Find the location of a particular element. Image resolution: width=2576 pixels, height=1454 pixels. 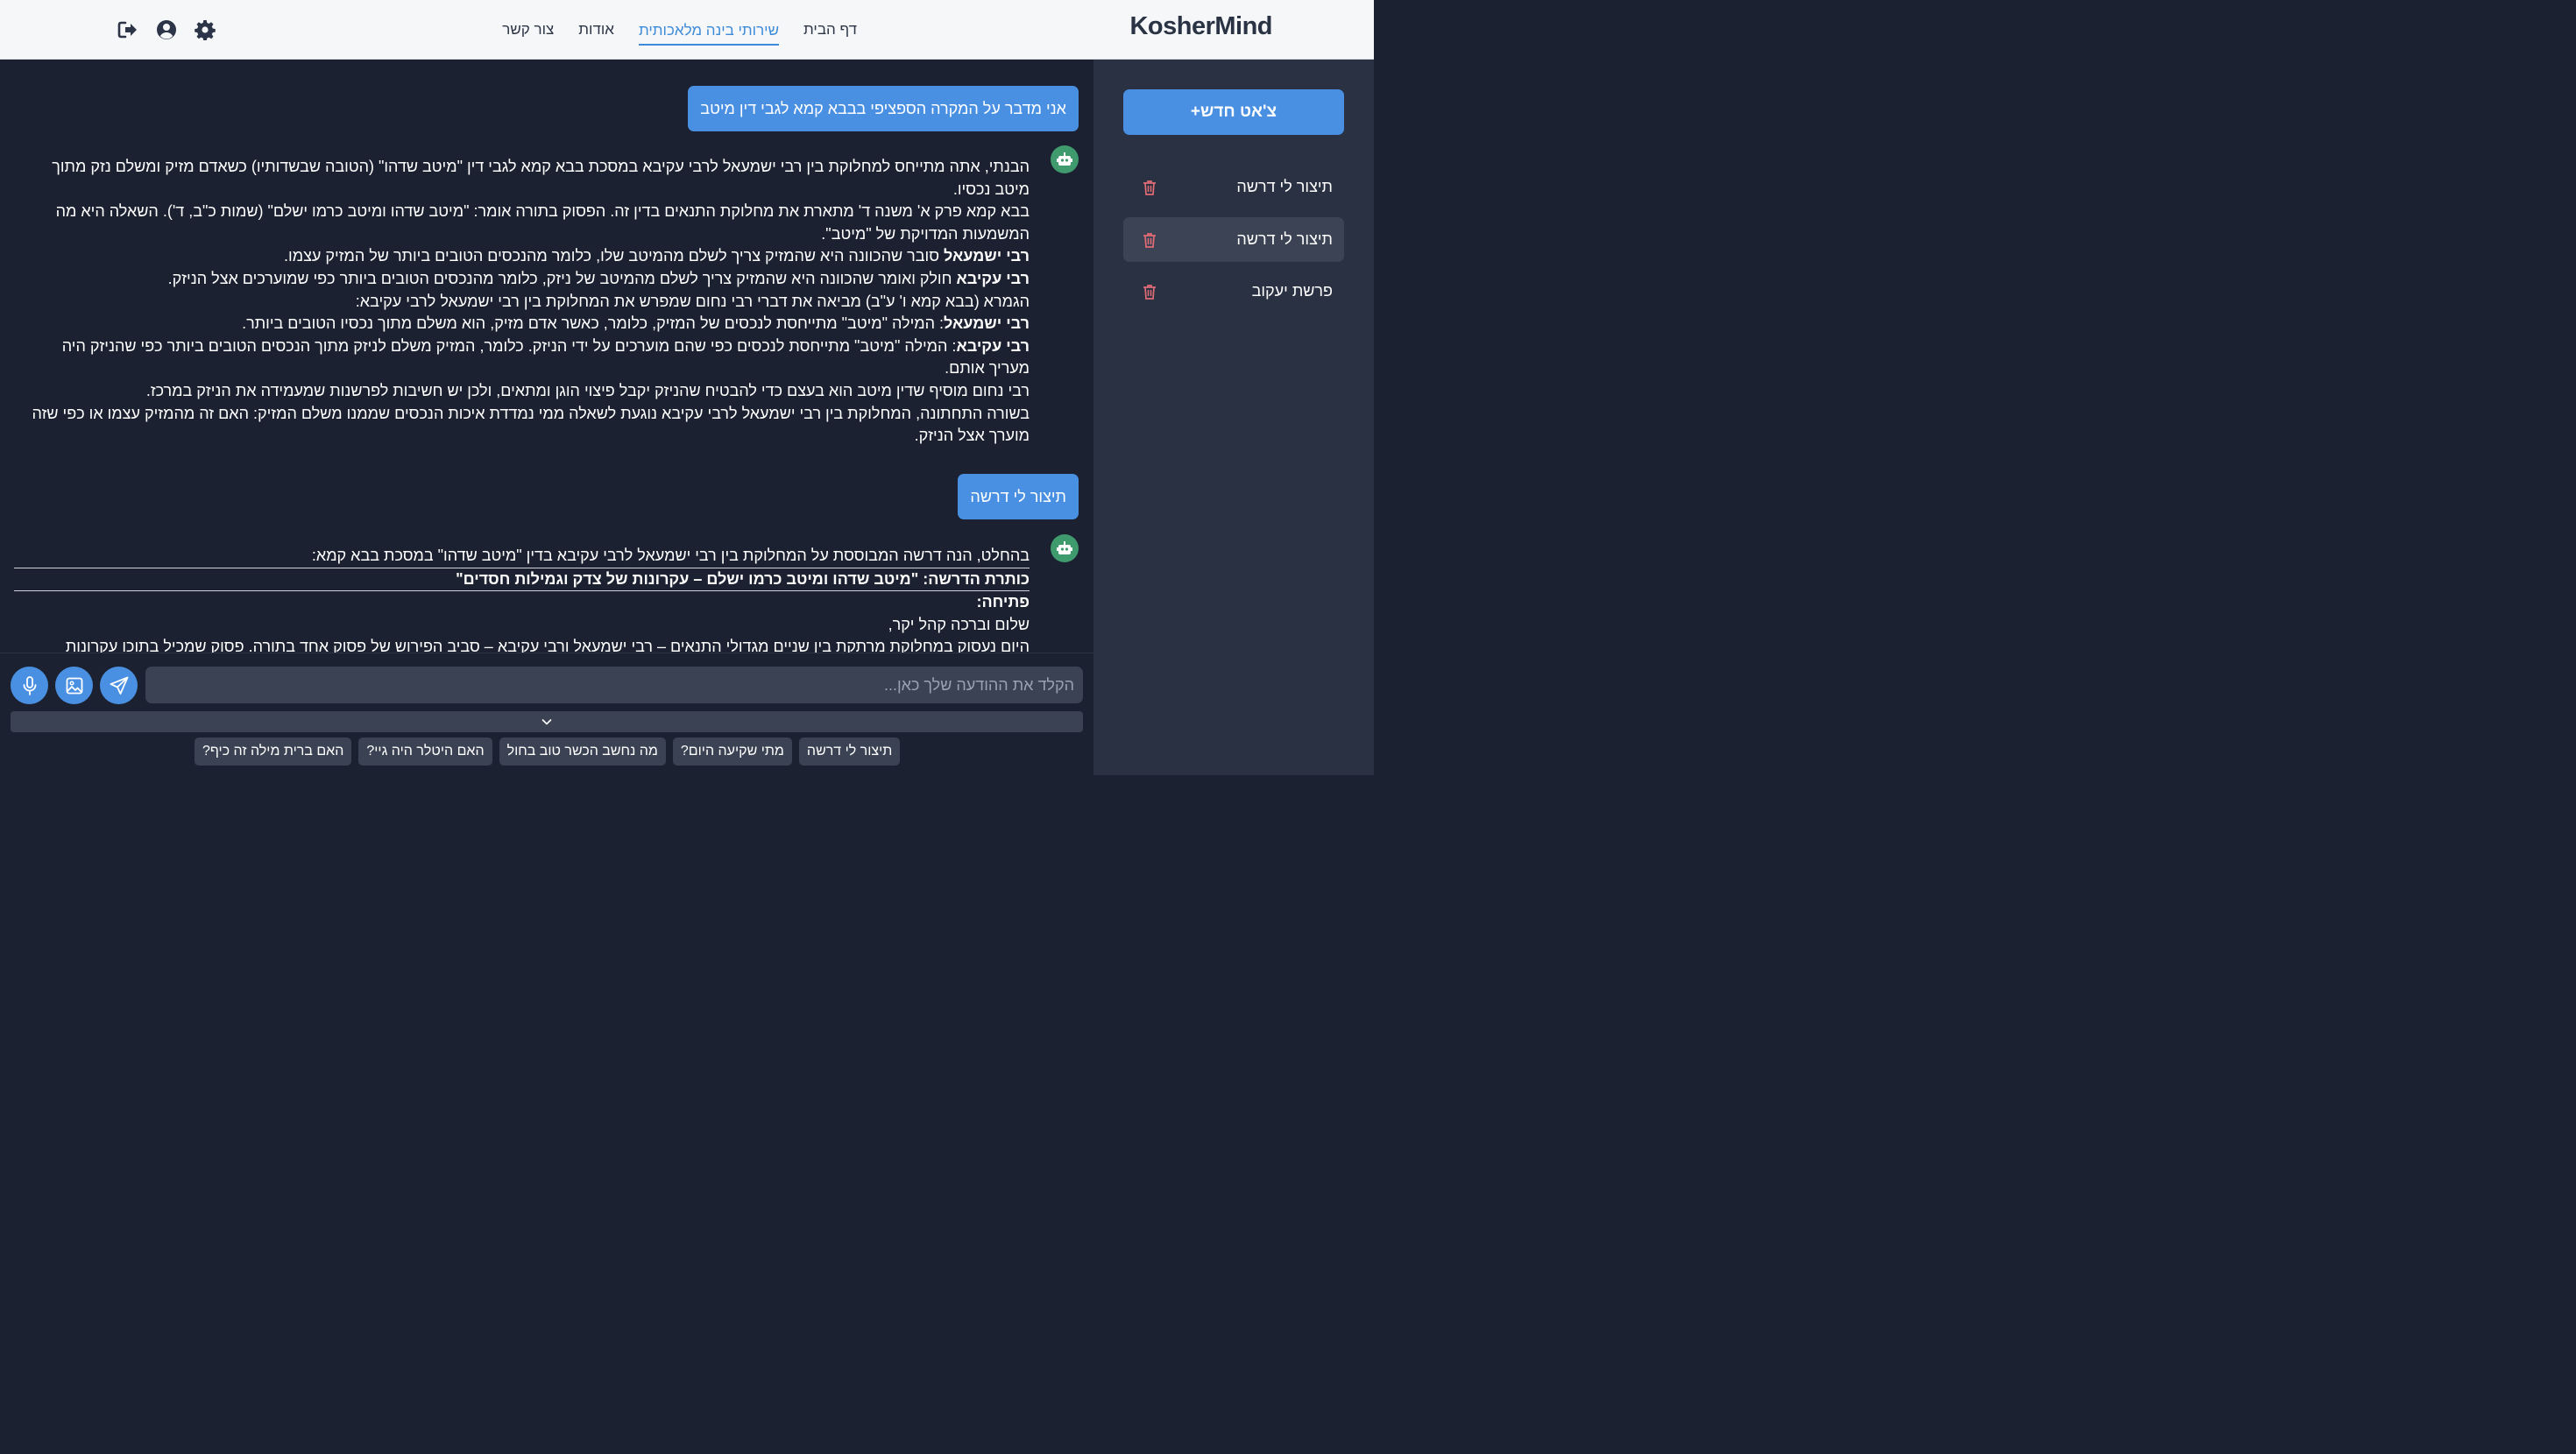

suggestion-chip: האם ברית מילה זה כיף? is located at coordinates (273, 752).